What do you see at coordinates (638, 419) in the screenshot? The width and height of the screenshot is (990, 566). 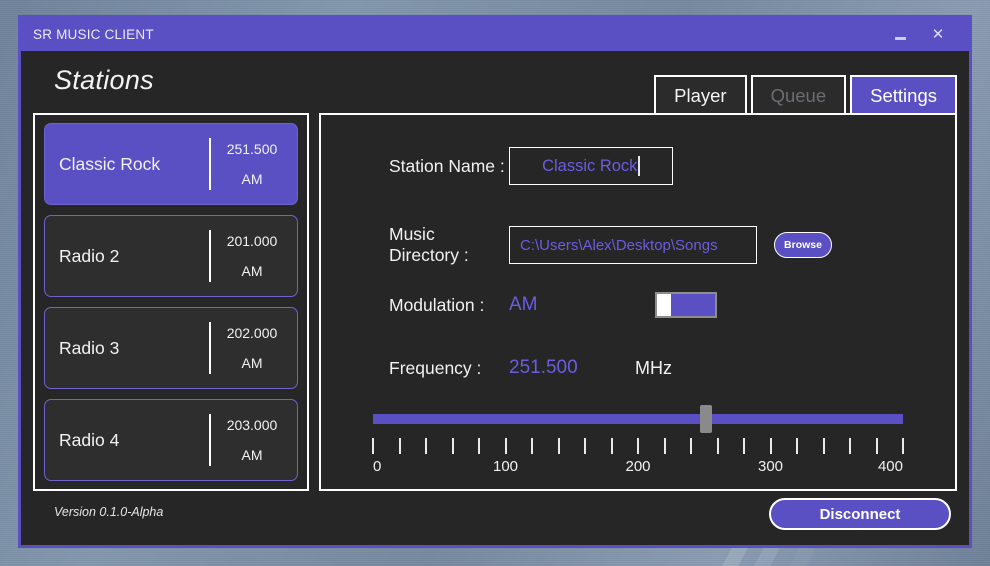 I see `slider-track` at bounding box center [638, 419].